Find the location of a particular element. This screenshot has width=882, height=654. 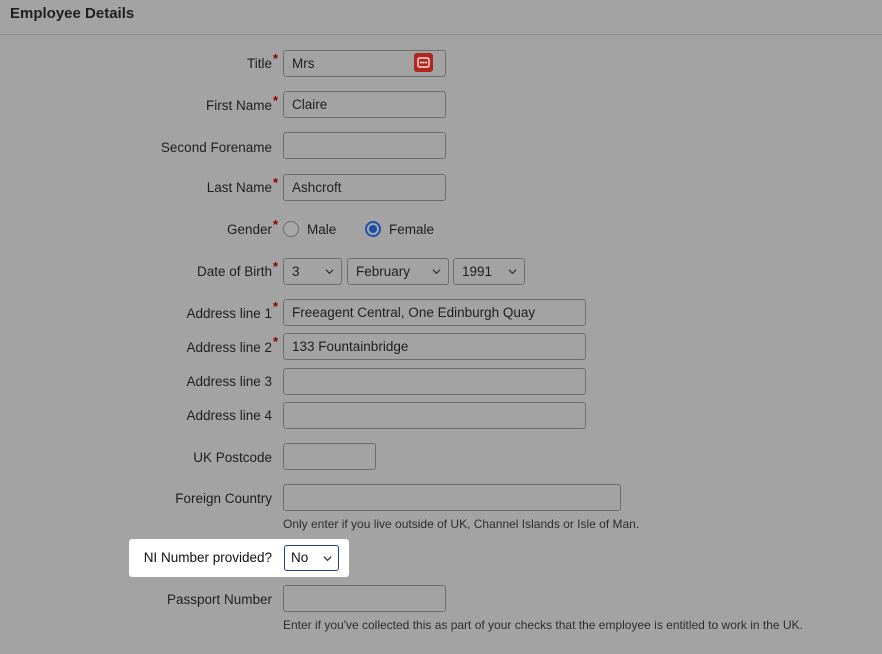

dob-month-value: February is located at coordinates (383, 271).